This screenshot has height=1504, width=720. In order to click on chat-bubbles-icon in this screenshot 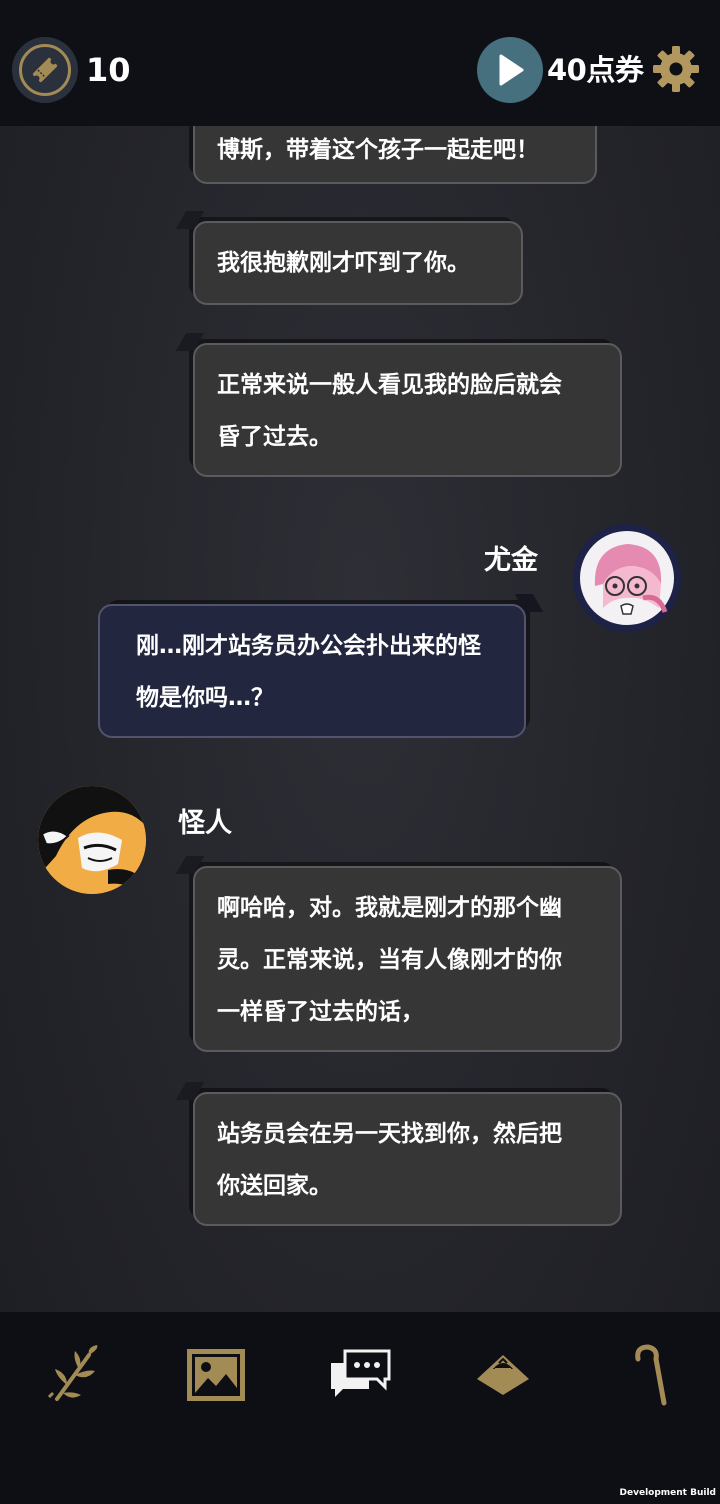, I will do `click(361, 1373)`.